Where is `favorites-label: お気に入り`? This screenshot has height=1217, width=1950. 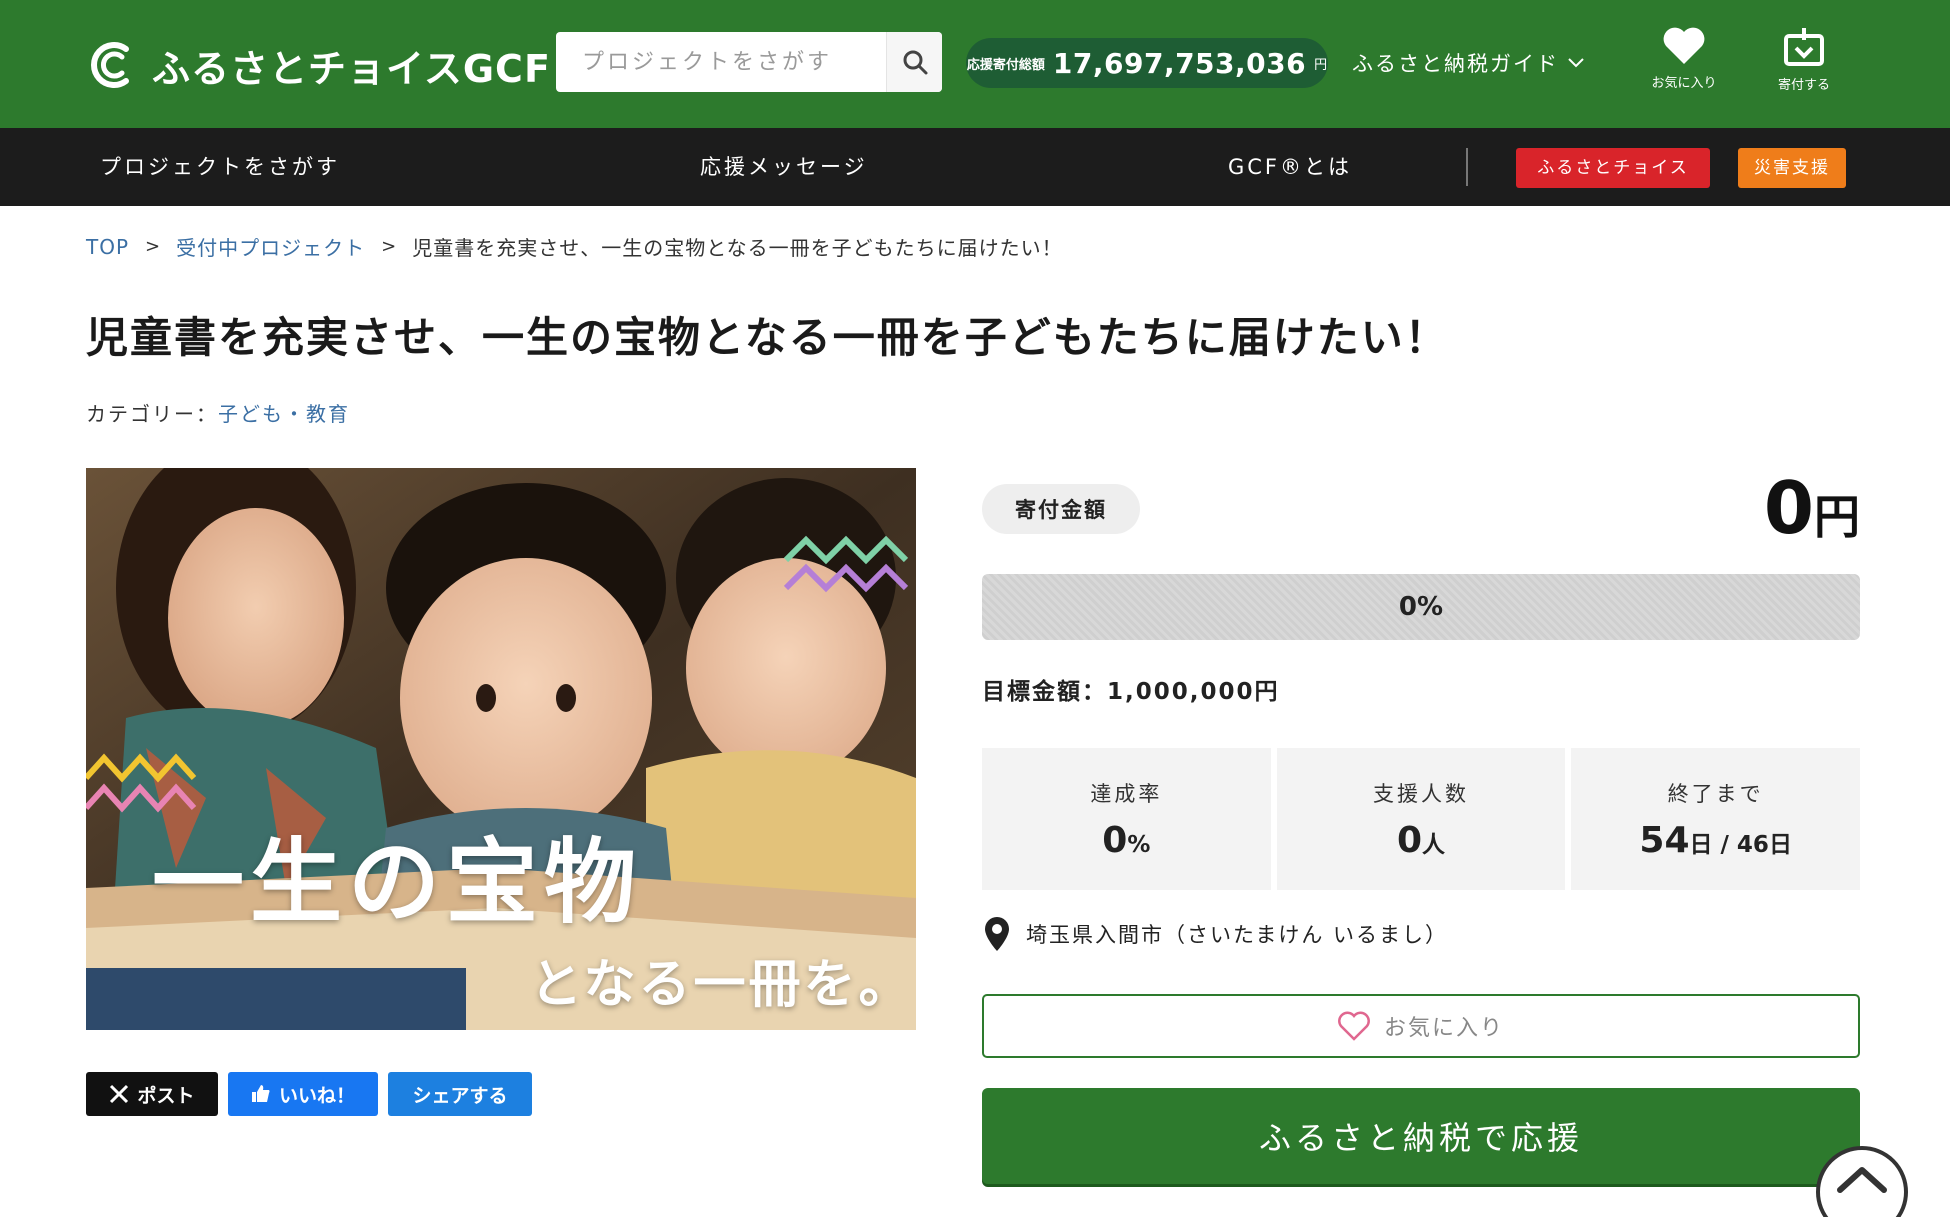
favorites-label: お気に入り is located at coordinates (1684, 83).